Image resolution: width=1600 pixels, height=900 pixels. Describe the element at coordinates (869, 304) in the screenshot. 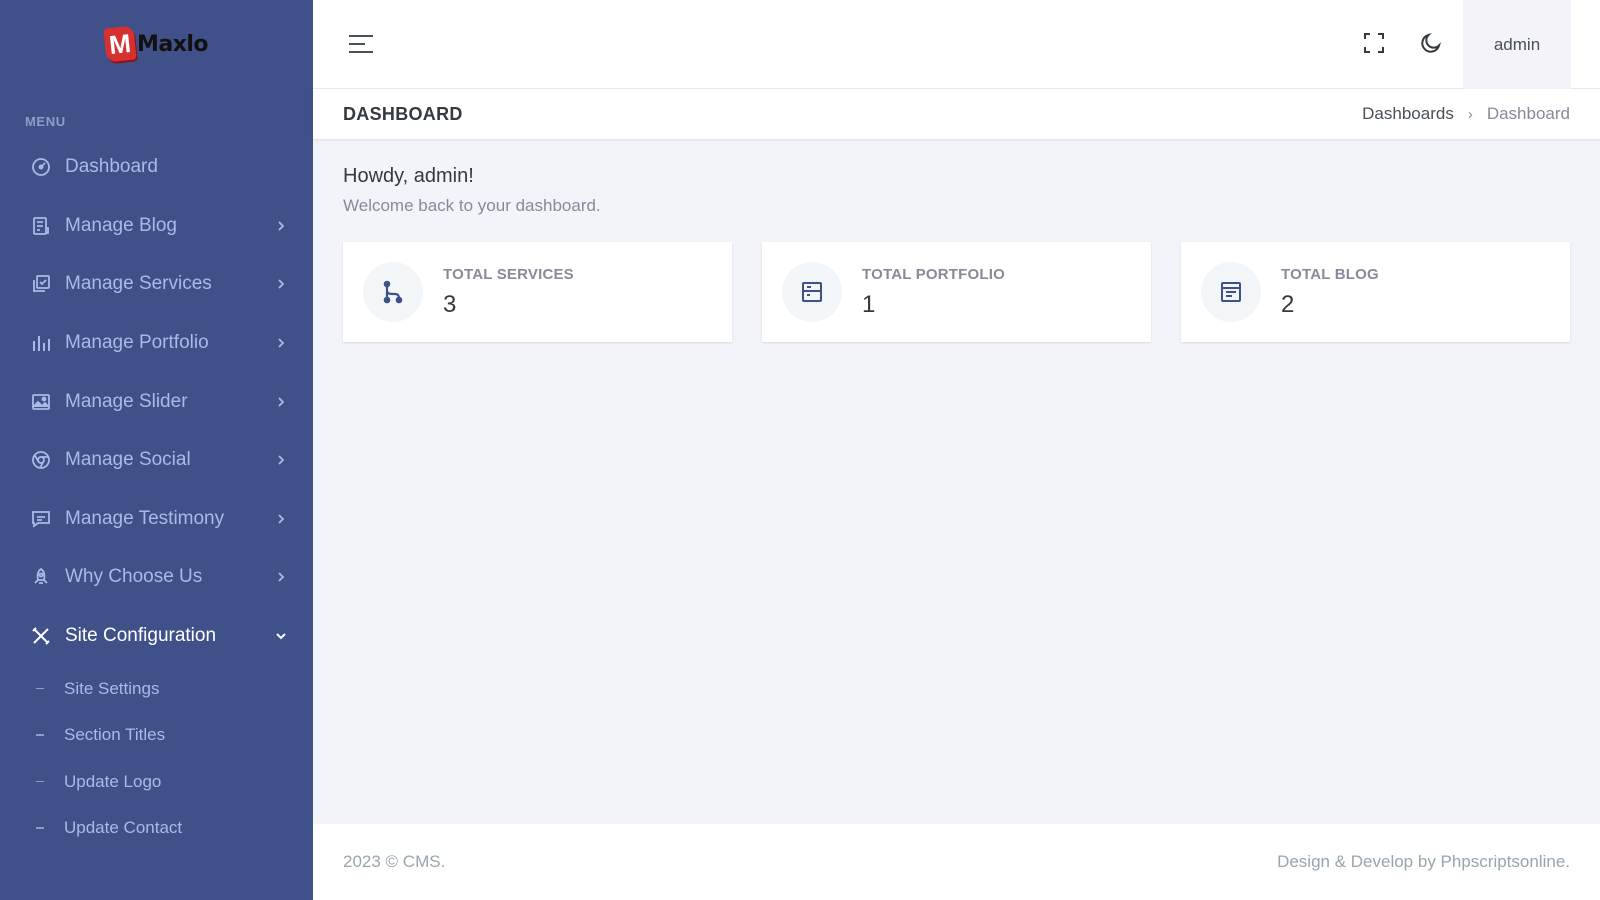

I see `stat-card-value: 1` at that location.